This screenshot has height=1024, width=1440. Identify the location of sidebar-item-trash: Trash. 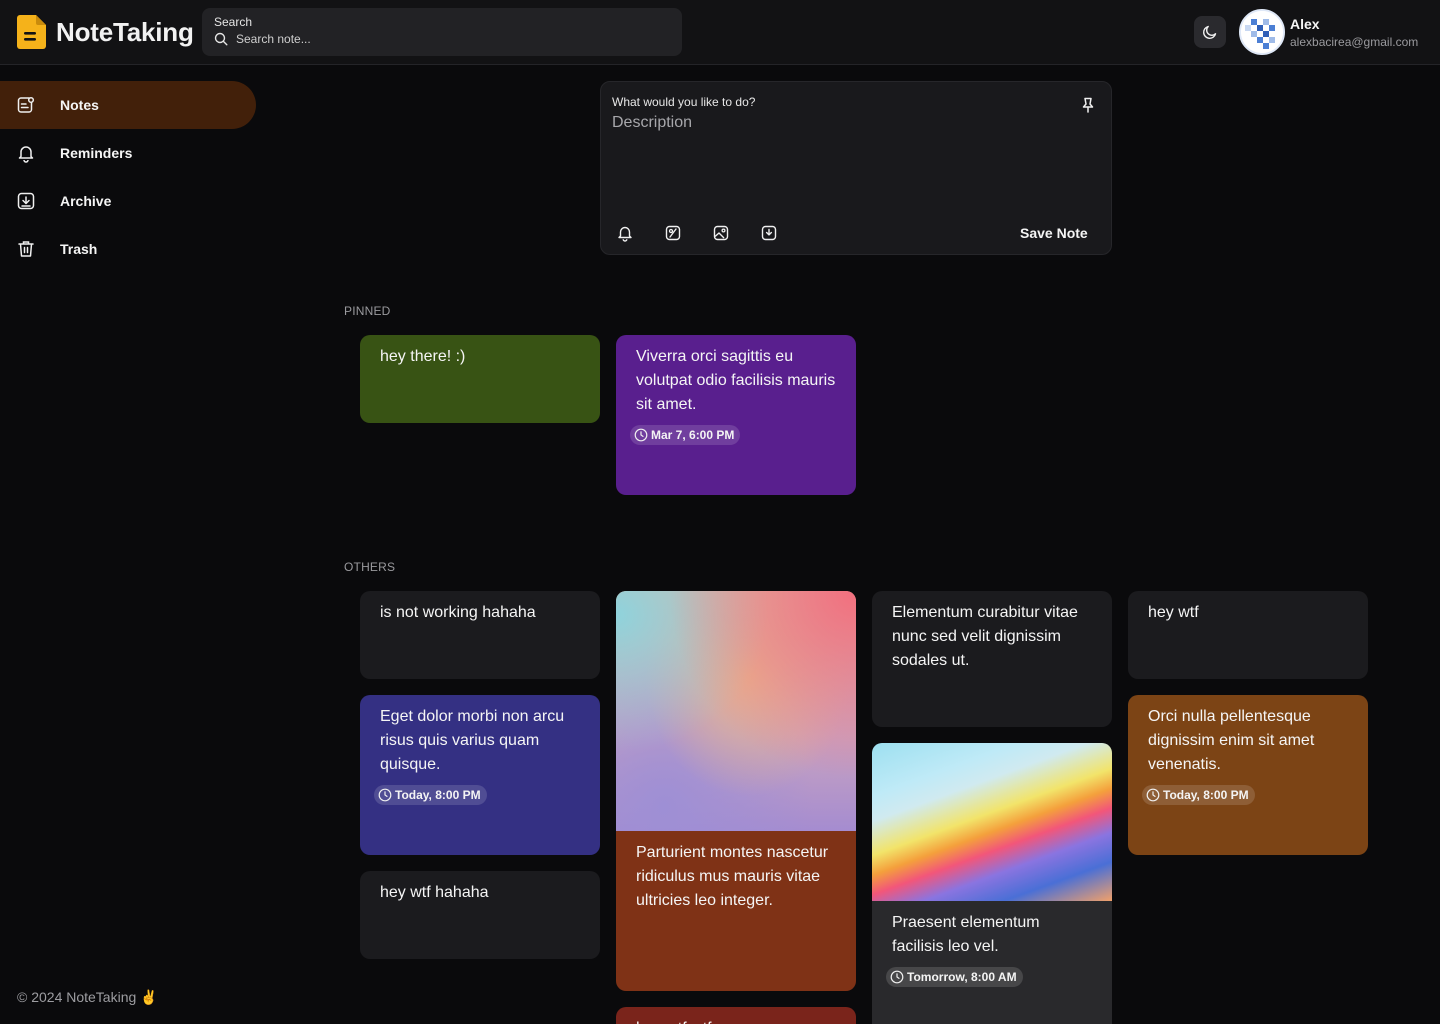
(128, 249).